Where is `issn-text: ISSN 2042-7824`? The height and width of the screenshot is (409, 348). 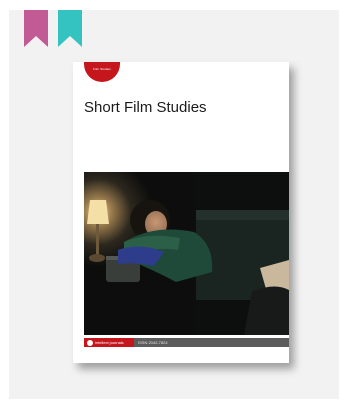 issn-text: ISSN 2042-7824 is located at coordinates (153, 342).